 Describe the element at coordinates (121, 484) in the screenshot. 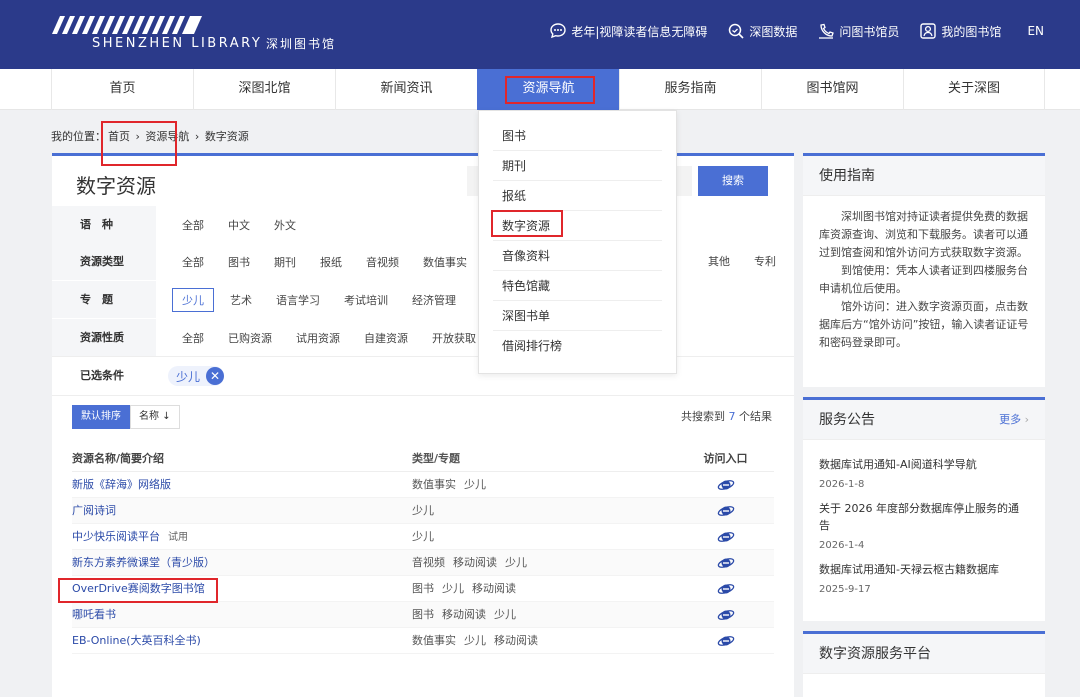

I see `resource-name-link: 新版《辞海》网络版` at that location.